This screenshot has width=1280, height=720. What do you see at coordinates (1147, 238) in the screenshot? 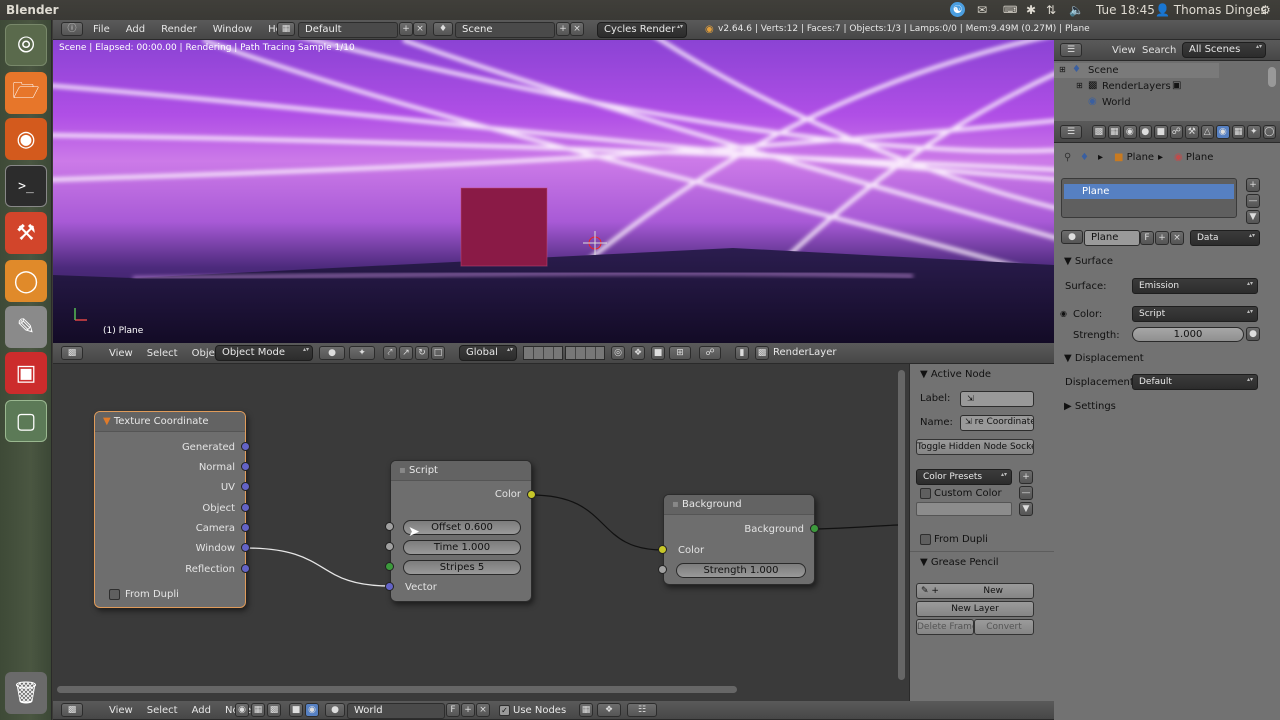
I see `material-fake-user-button: F` at bounding box center [1147, 238].